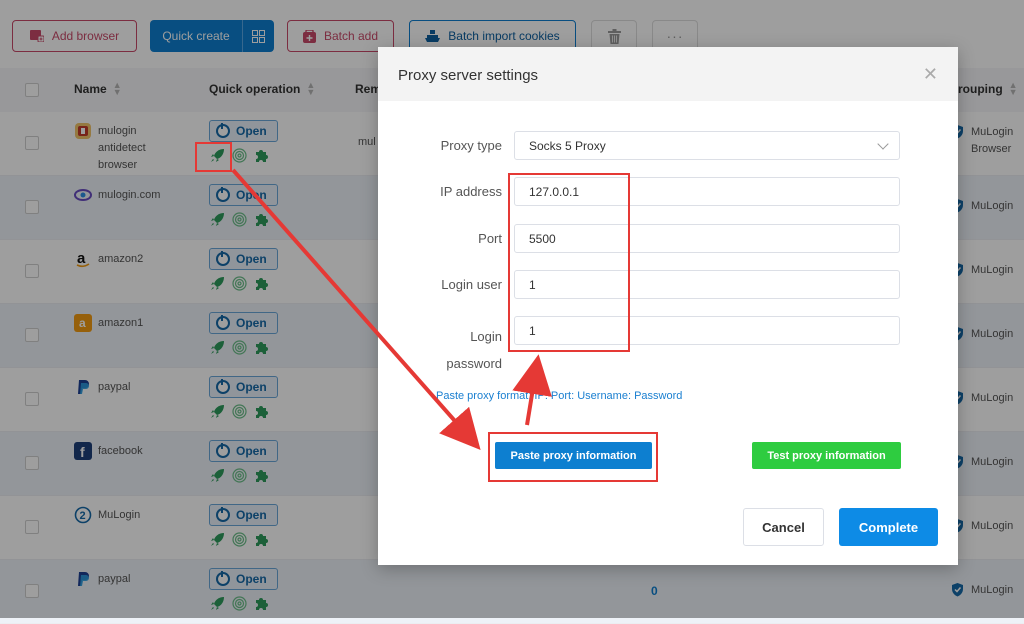 This screenshot has height=624, width=1024. I want to click on test-proxy-button: Test proxy information, so click(826, 455).